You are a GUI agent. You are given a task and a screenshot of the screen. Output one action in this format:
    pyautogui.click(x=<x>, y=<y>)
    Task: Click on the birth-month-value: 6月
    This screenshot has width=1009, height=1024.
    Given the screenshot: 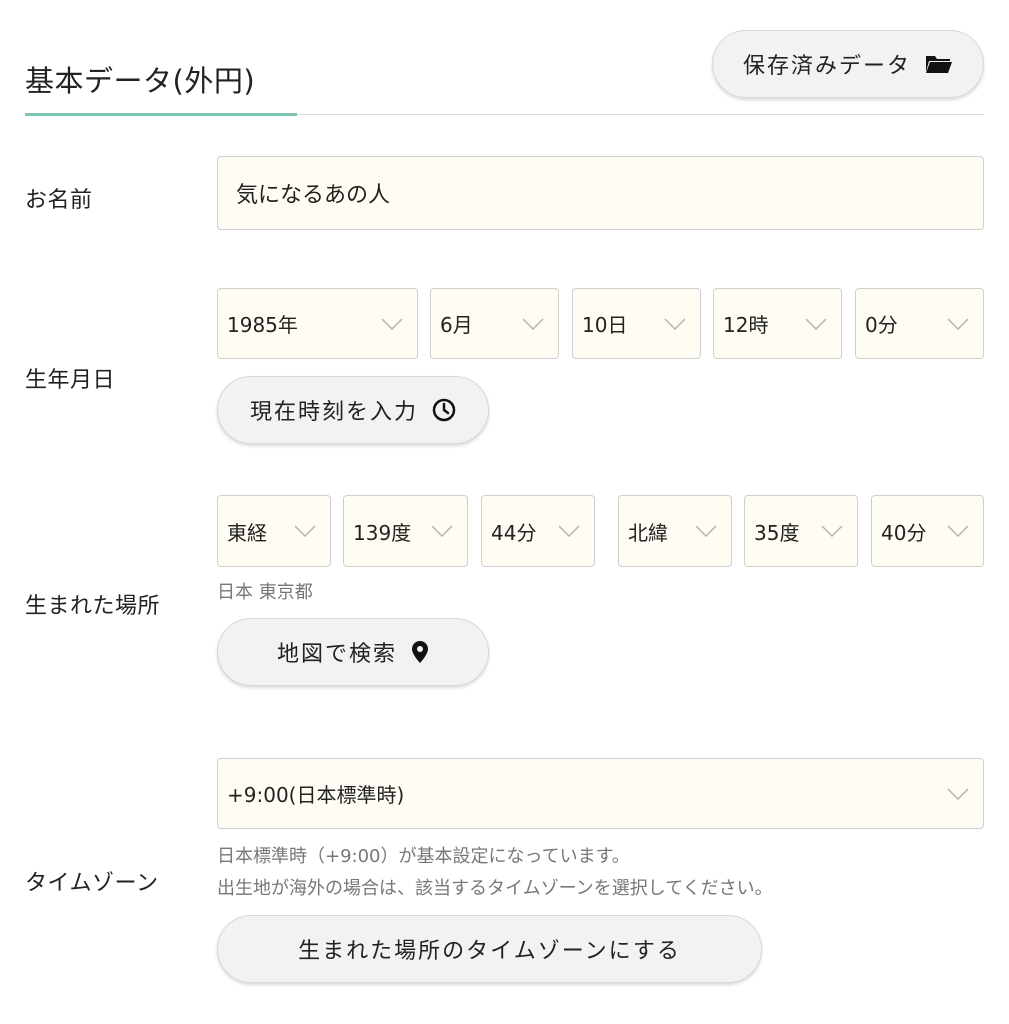 What is the action you would take?
    pyautogui.click(x=456, y=325)
    